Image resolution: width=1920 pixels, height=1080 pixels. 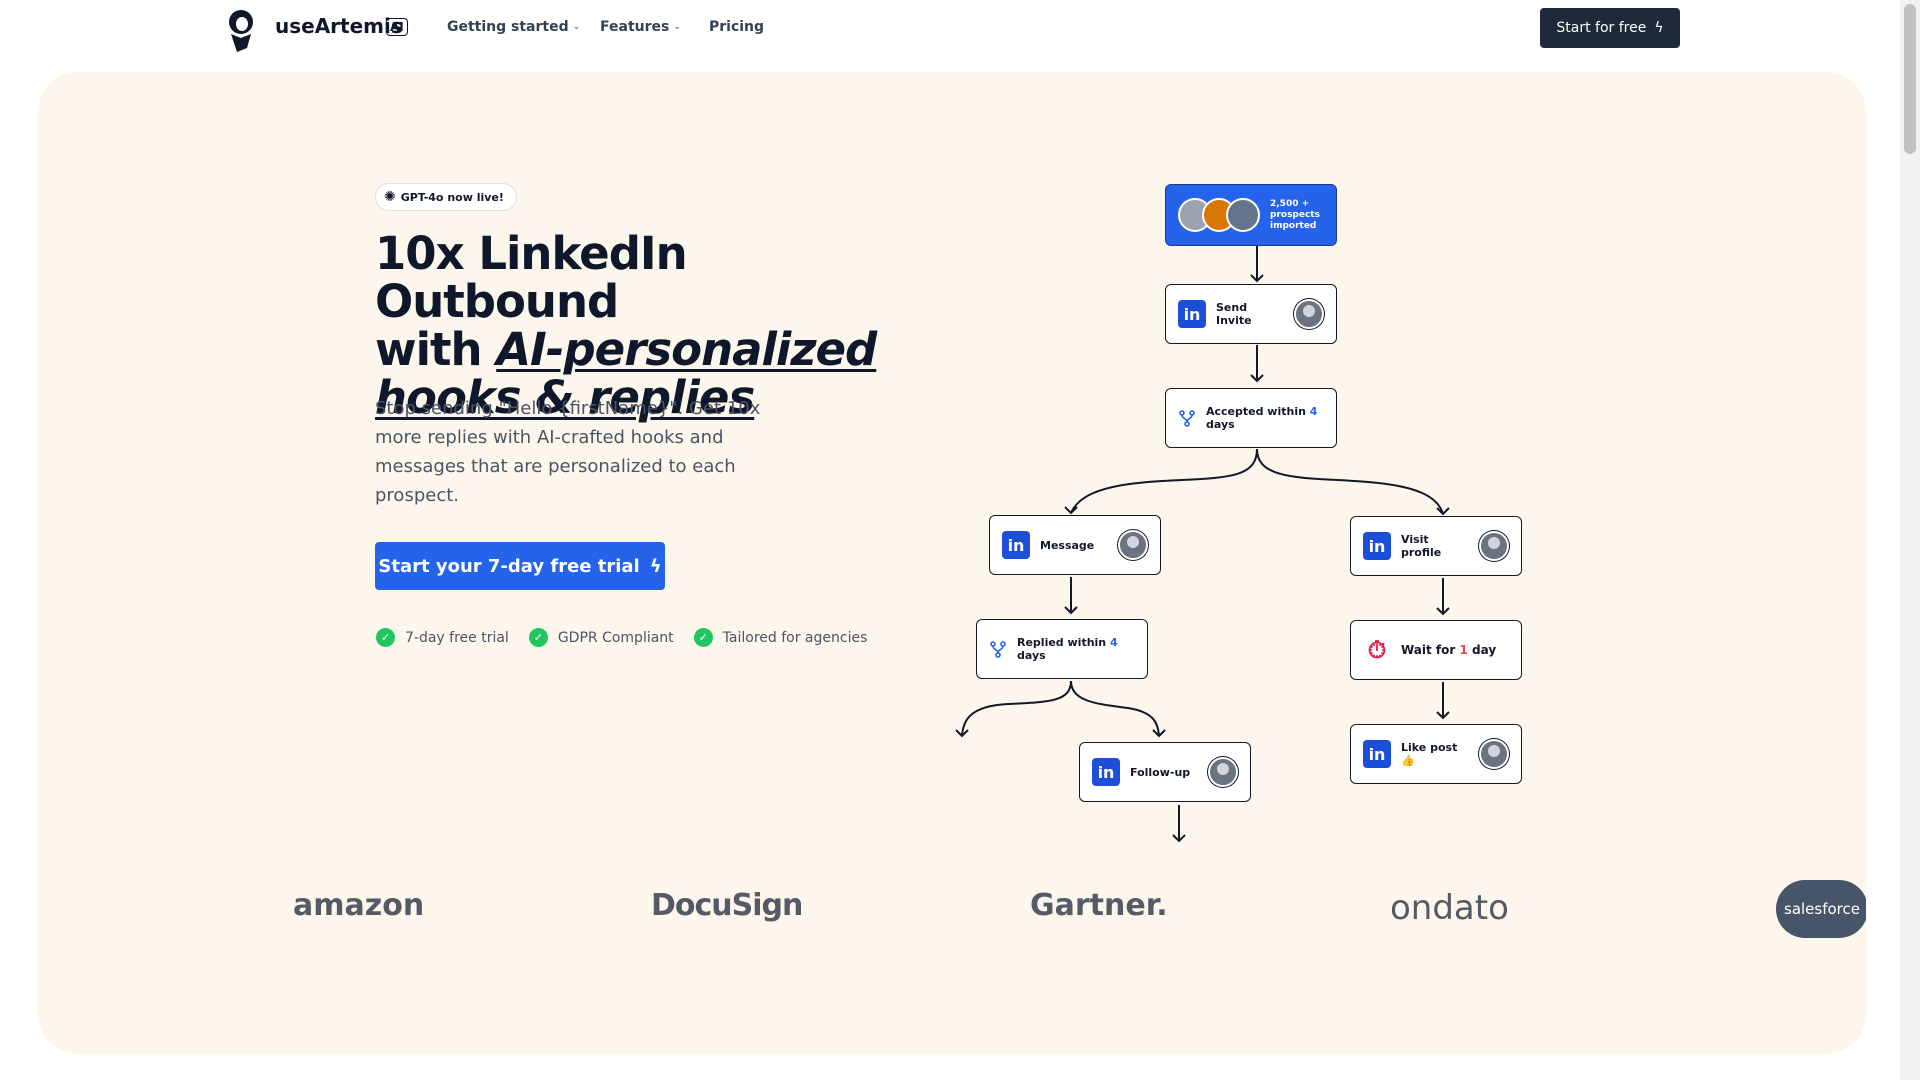 I want to click on flow-node-follow-up: in Follow-up, so click(x=1165, y=772).